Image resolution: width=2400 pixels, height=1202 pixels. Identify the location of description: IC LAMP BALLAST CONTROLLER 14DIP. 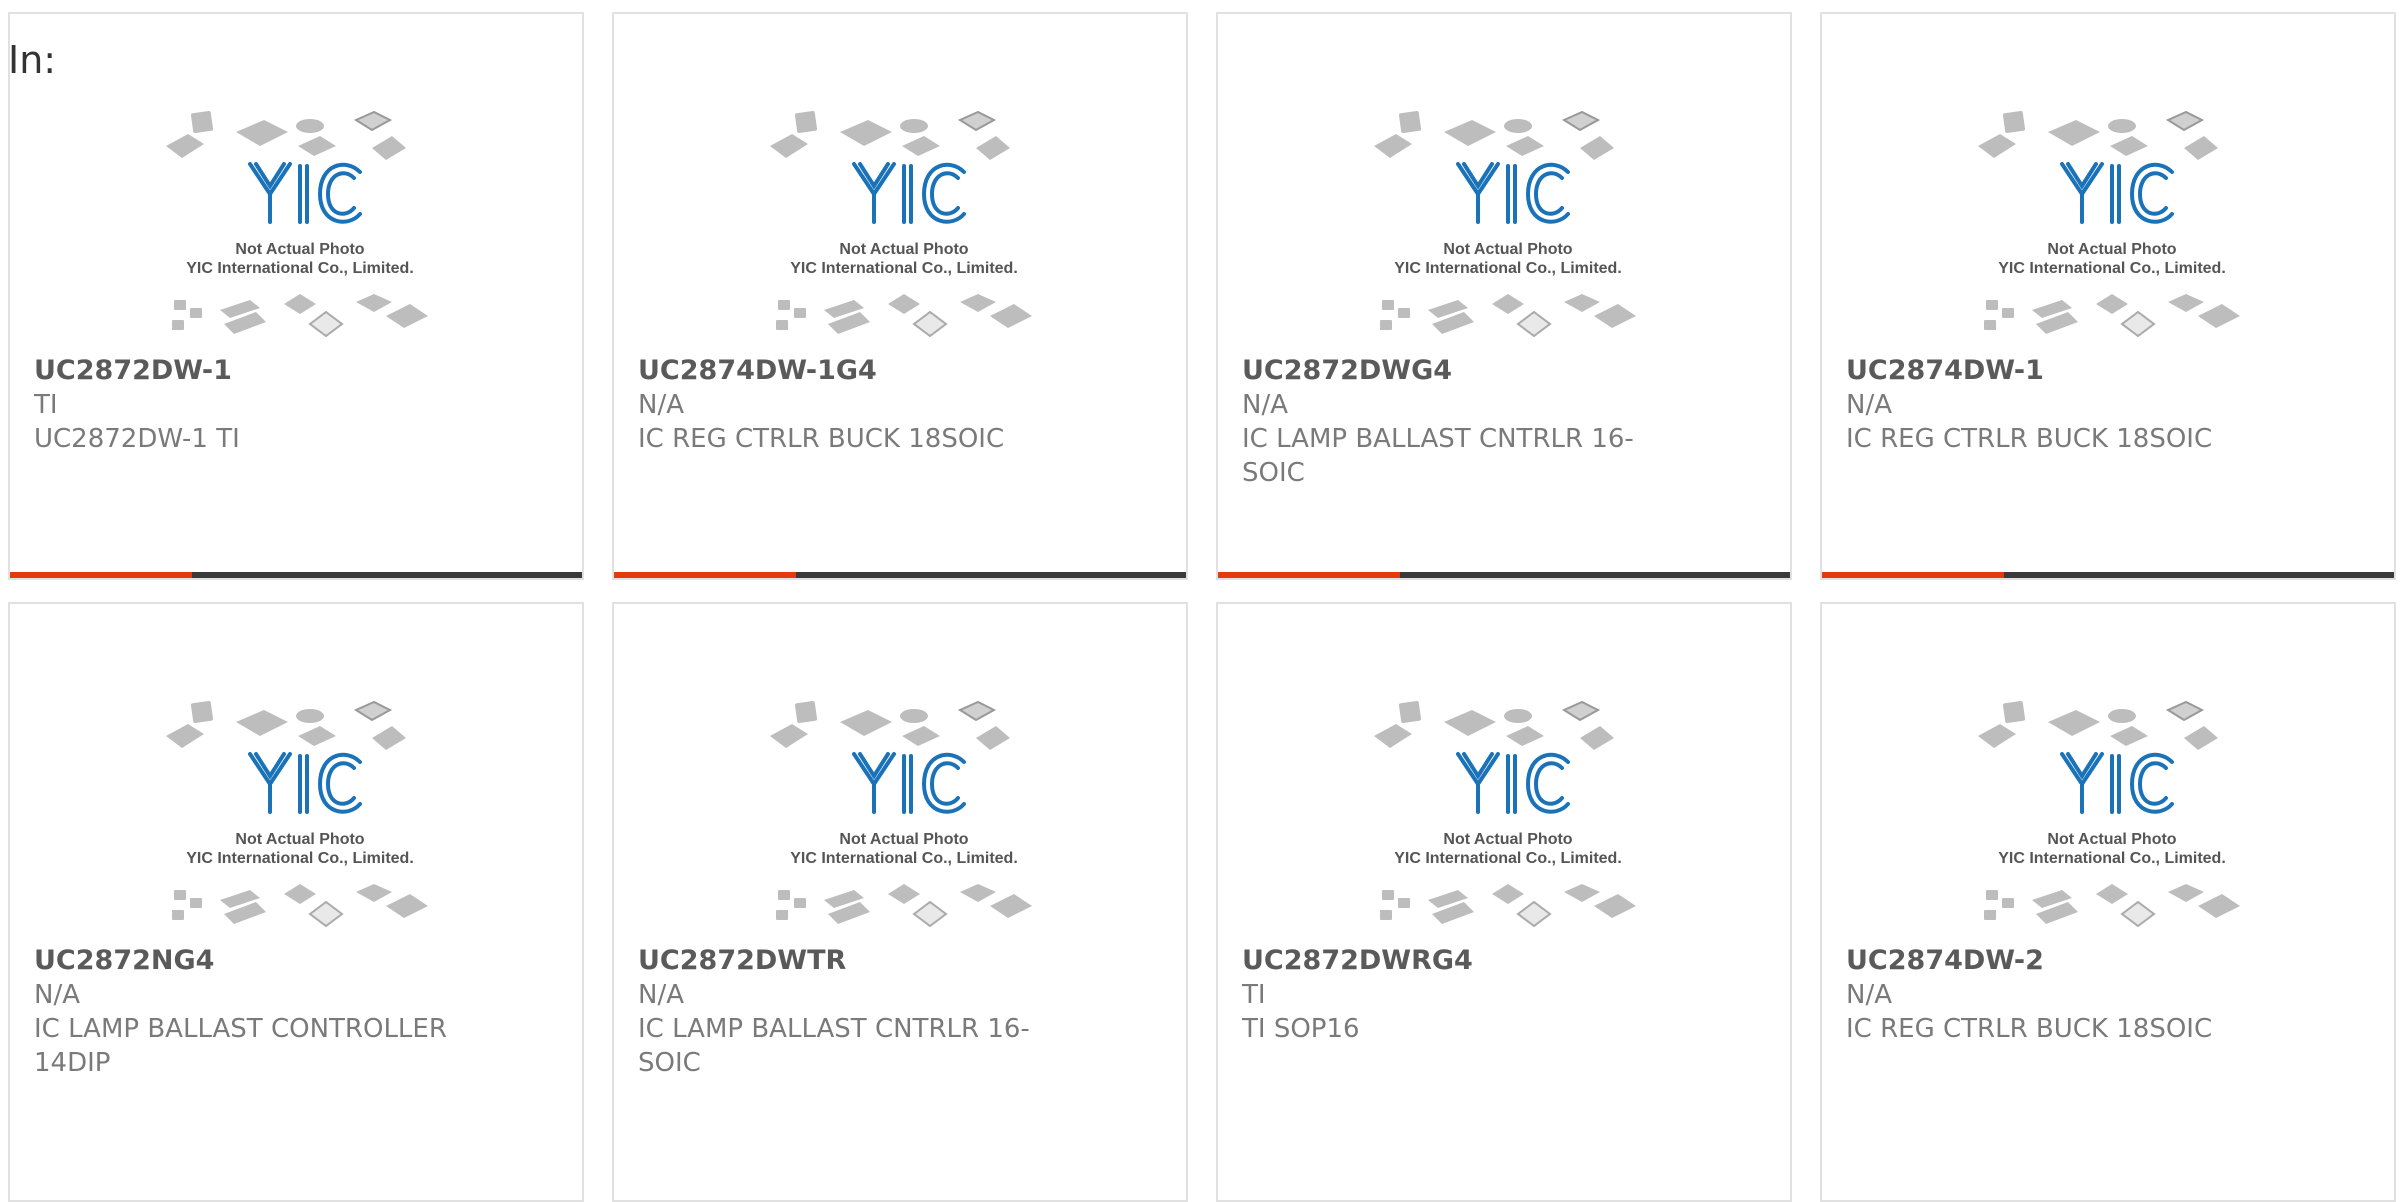
(240, 1046).